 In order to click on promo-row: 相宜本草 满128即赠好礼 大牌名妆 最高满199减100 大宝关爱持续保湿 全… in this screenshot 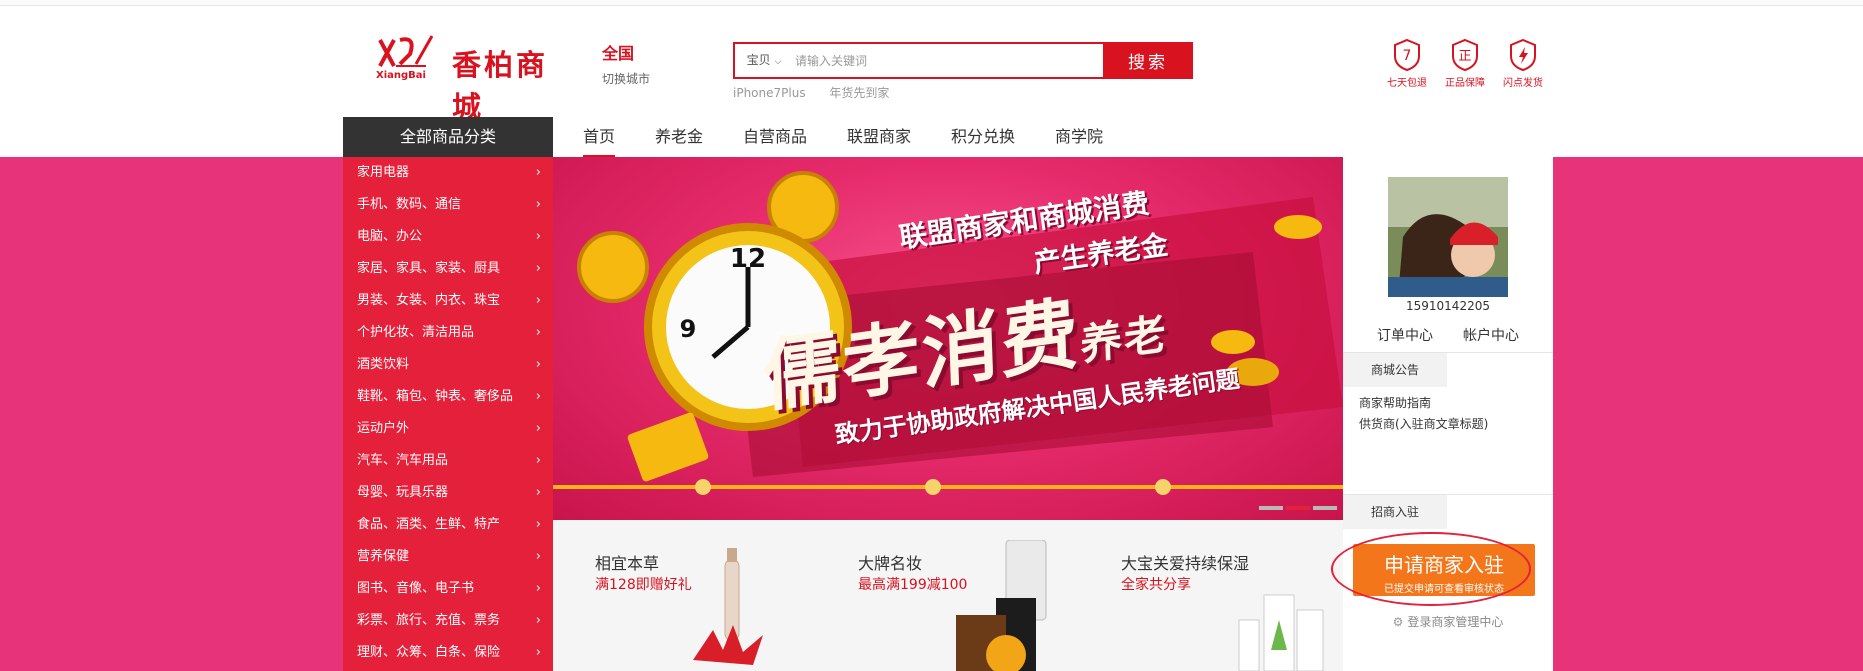, I will do `click(948, 595)`.